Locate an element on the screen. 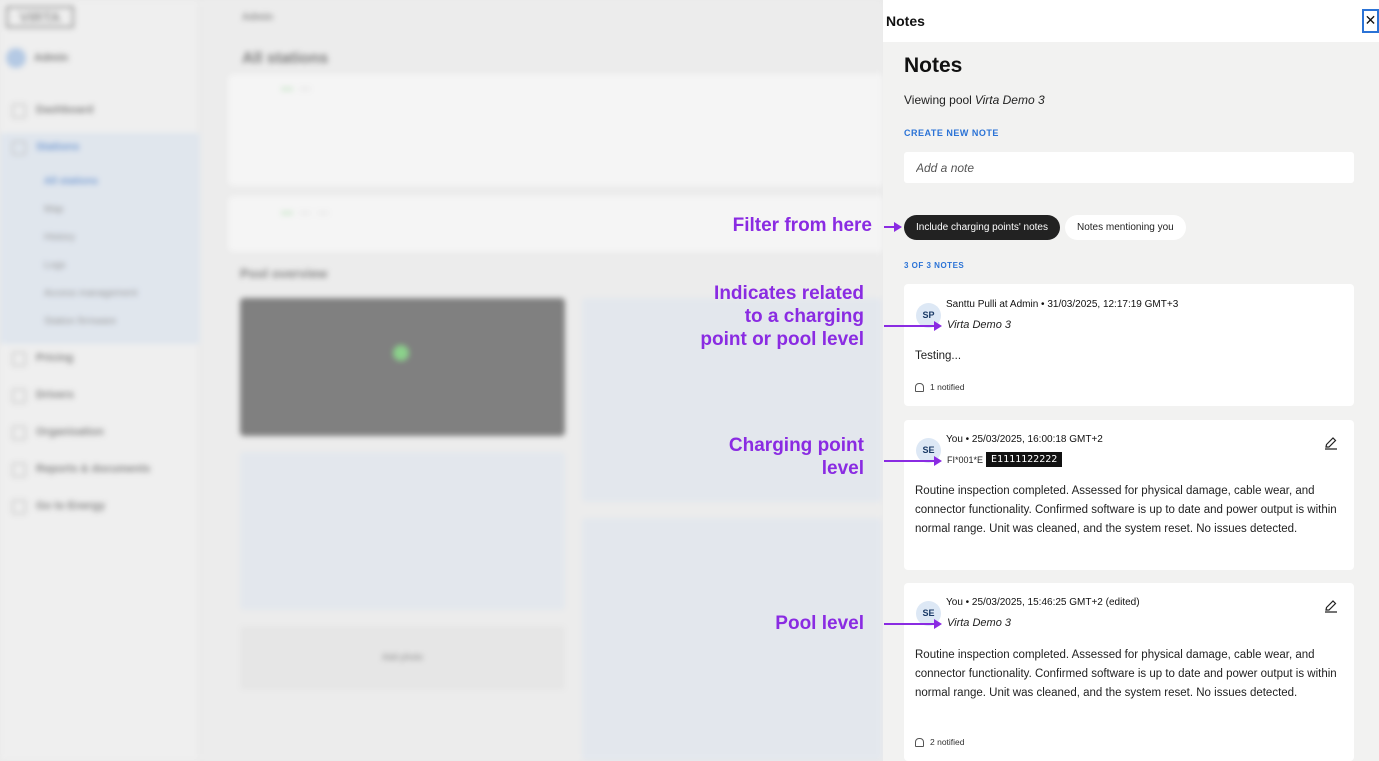 The width and height of the screenshot is (1379, 761). close-button: ✕ is located at coordinates (1370, 21).